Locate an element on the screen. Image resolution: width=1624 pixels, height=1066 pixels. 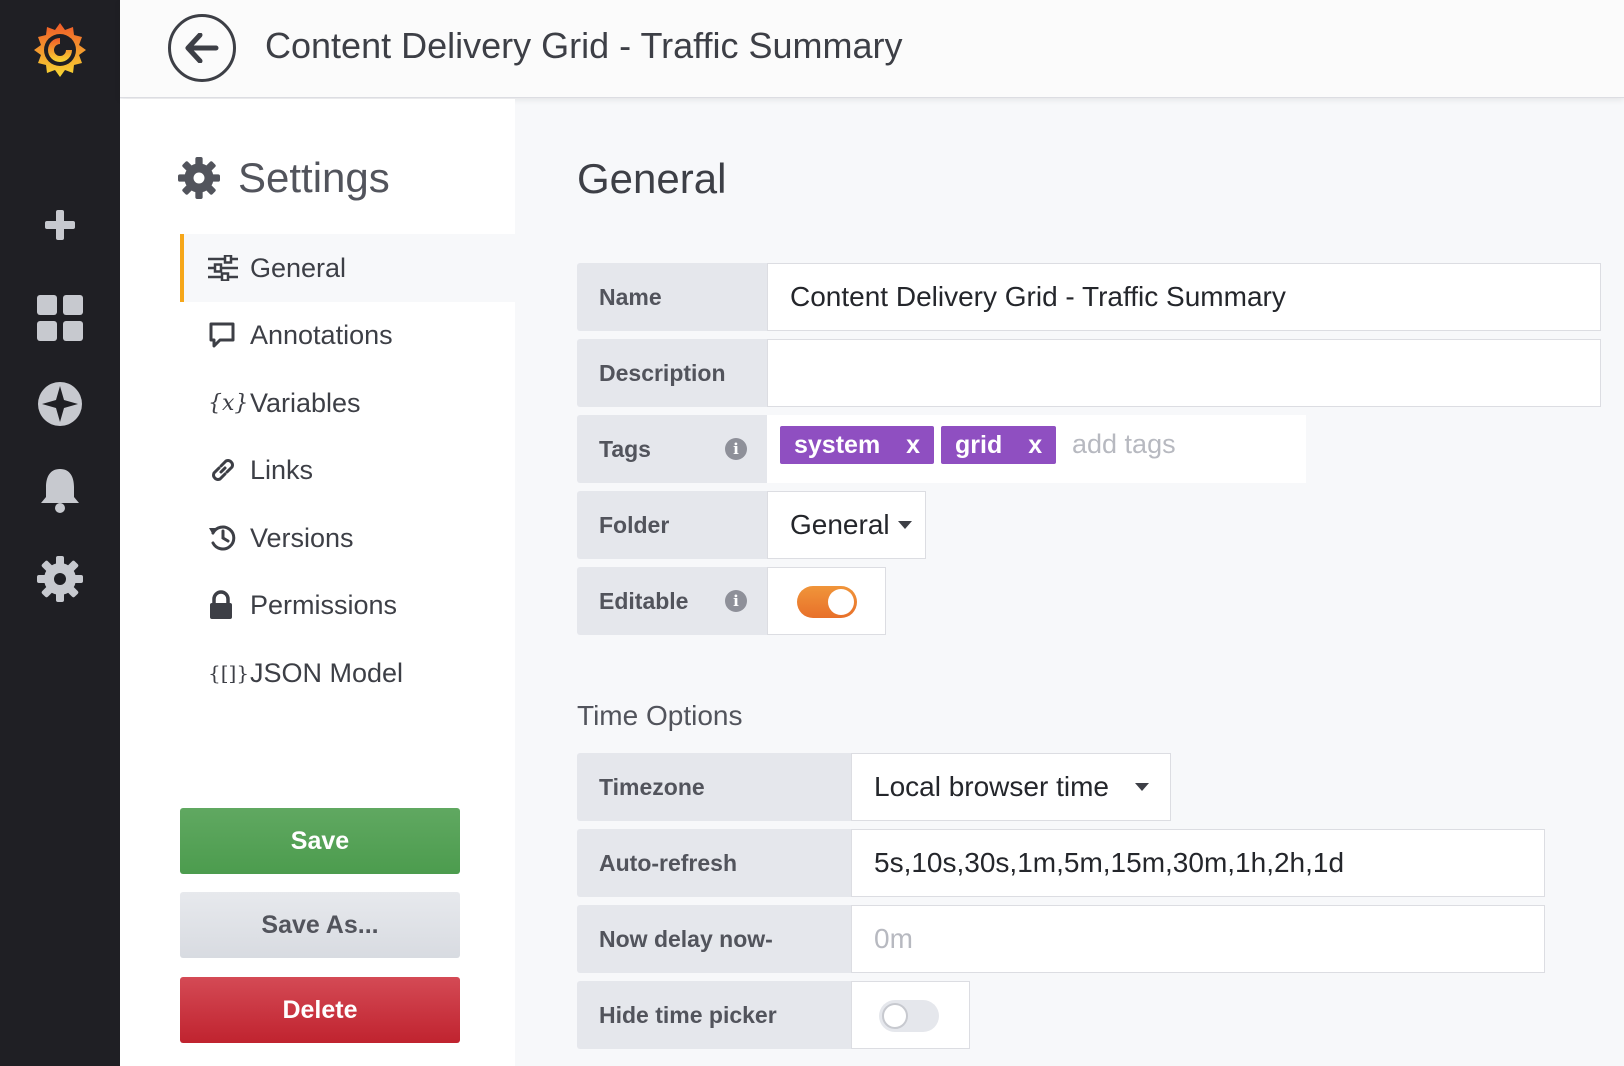
back-button is located at coordinates (202, 48).